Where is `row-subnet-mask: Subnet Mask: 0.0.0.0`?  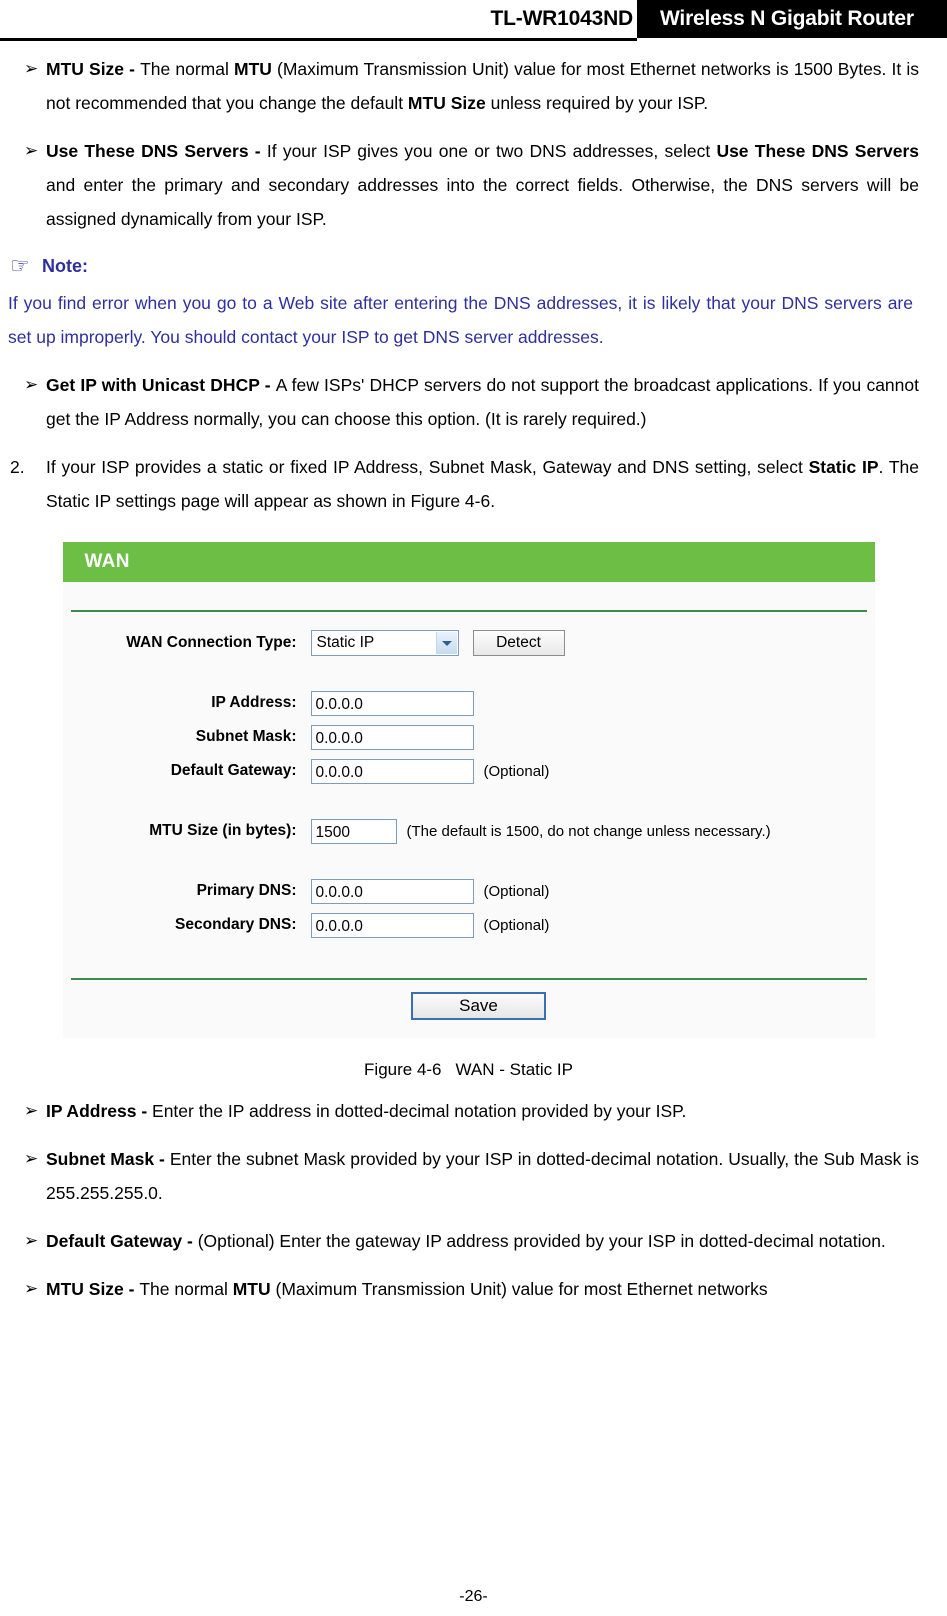
row-subnet-mask: Subnet Mask: 0.0.0.0 is located at coordinates (469, 737).